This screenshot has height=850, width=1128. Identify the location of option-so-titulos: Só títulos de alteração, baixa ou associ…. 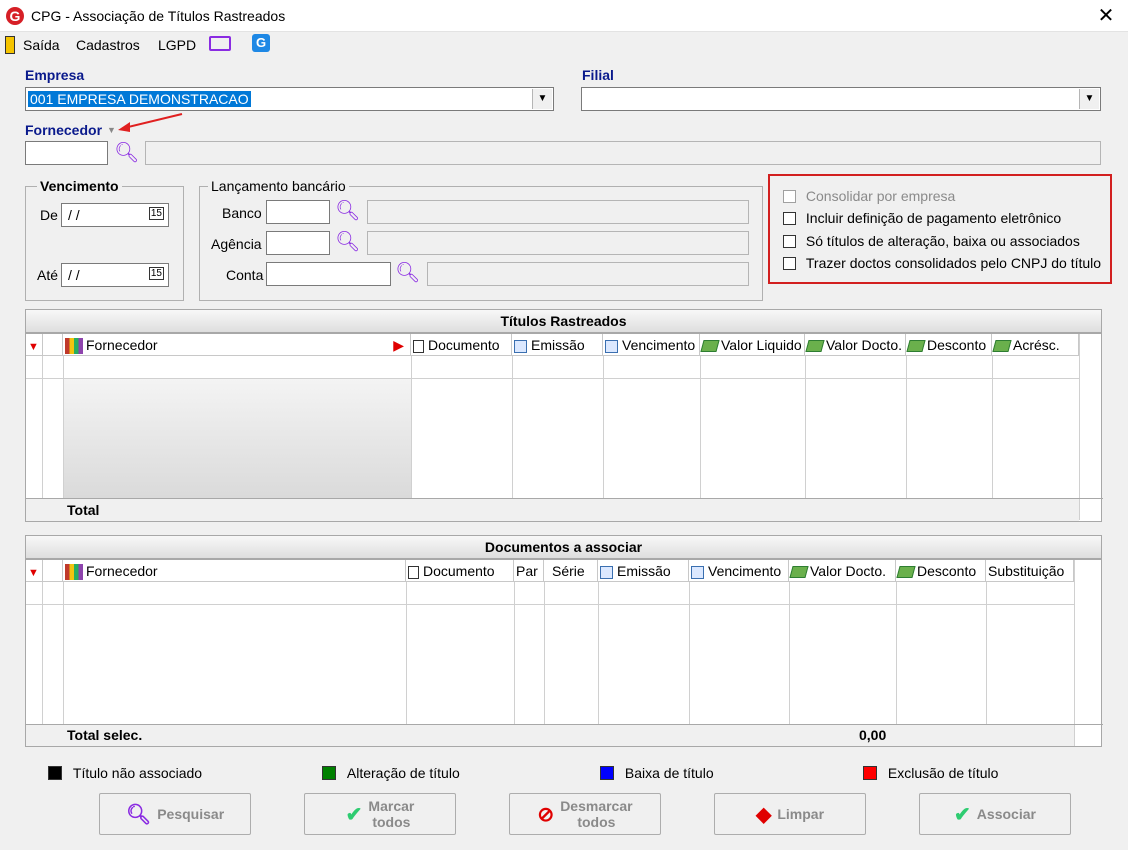
(931, 241).